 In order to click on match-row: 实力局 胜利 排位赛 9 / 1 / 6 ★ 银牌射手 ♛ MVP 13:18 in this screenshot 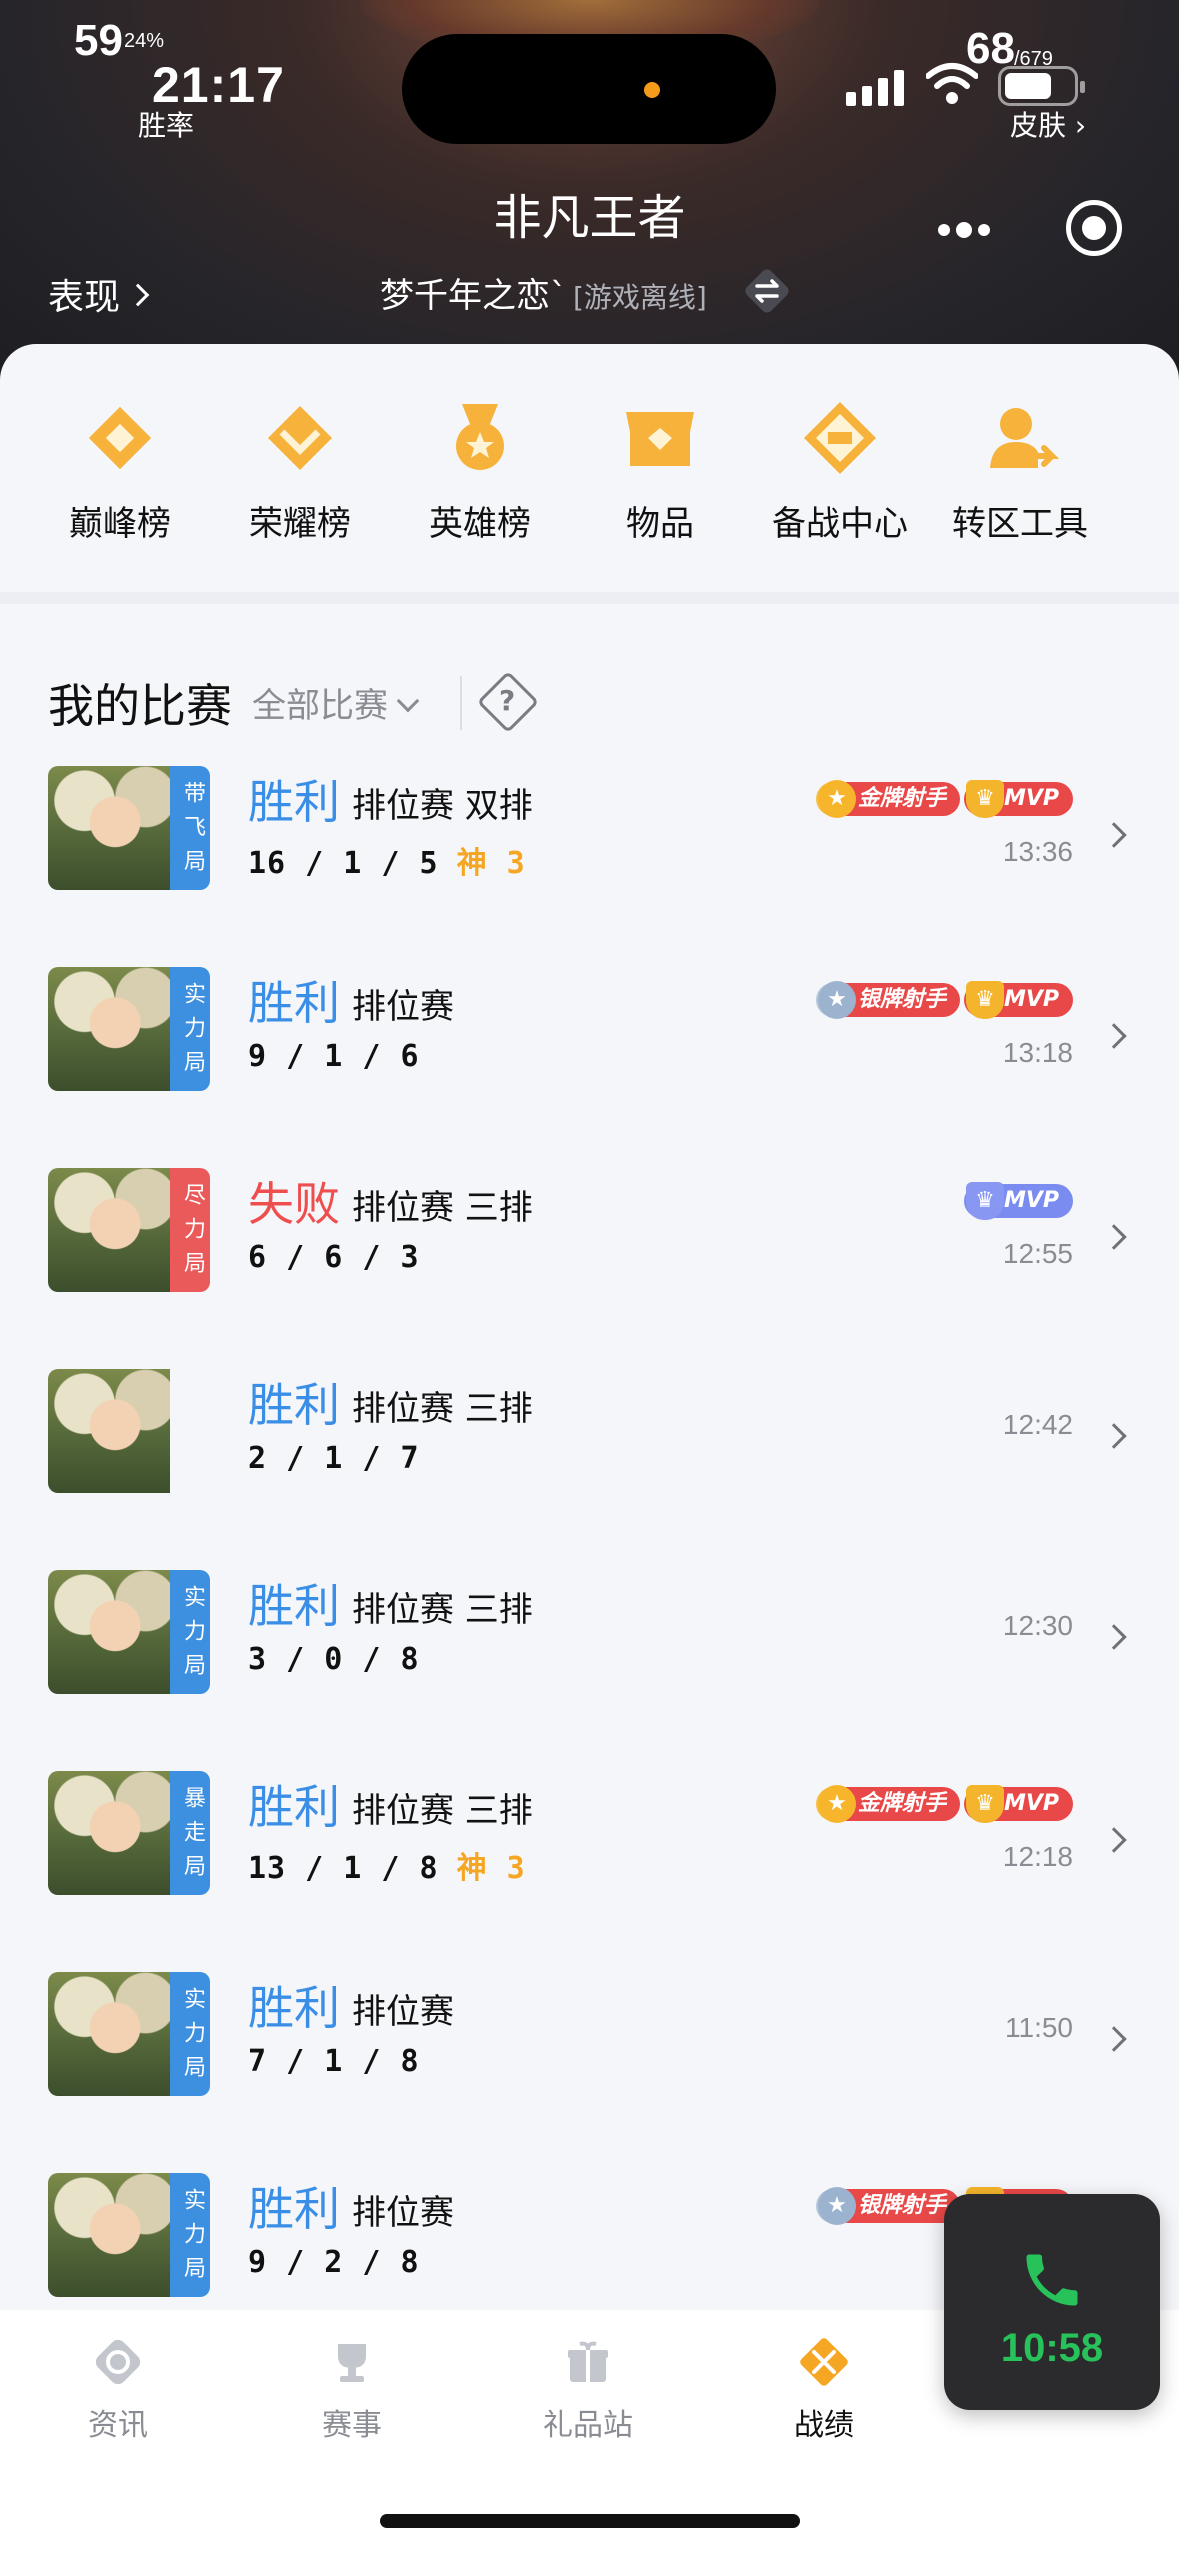, I will do `click(589, 1067)`.